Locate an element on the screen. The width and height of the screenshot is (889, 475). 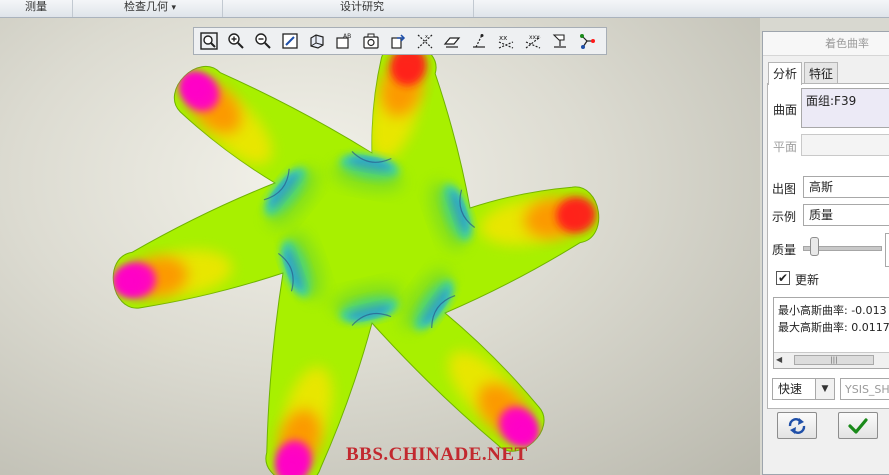
checkmark-icon is located at coordinates (858, 425).